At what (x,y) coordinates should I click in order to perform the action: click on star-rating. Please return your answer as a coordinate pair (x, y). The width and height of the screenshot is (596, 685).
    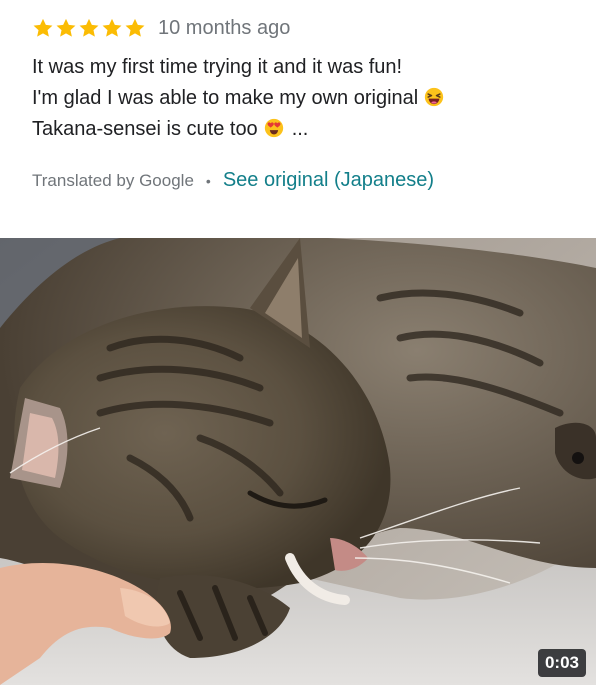
    Looking at the image, I should click on (89, 28).